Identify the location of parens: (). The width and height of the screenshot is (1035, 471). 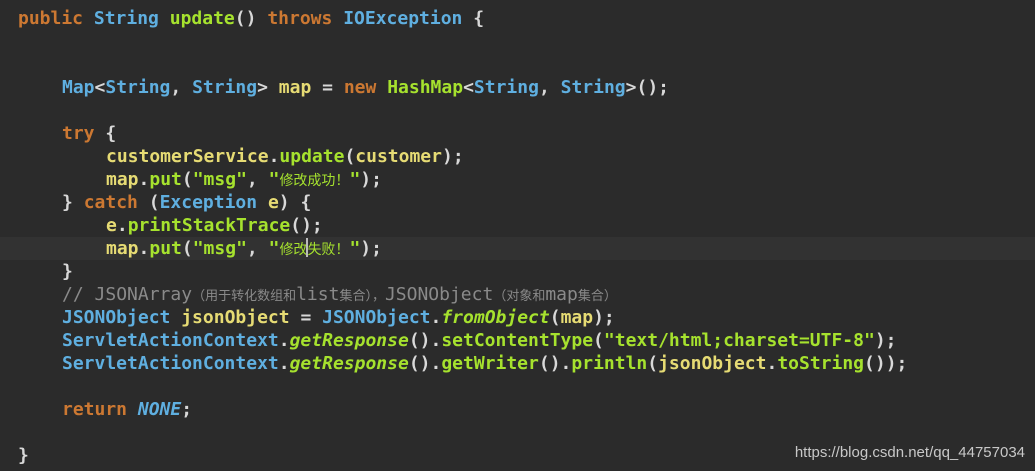
(245, 18).